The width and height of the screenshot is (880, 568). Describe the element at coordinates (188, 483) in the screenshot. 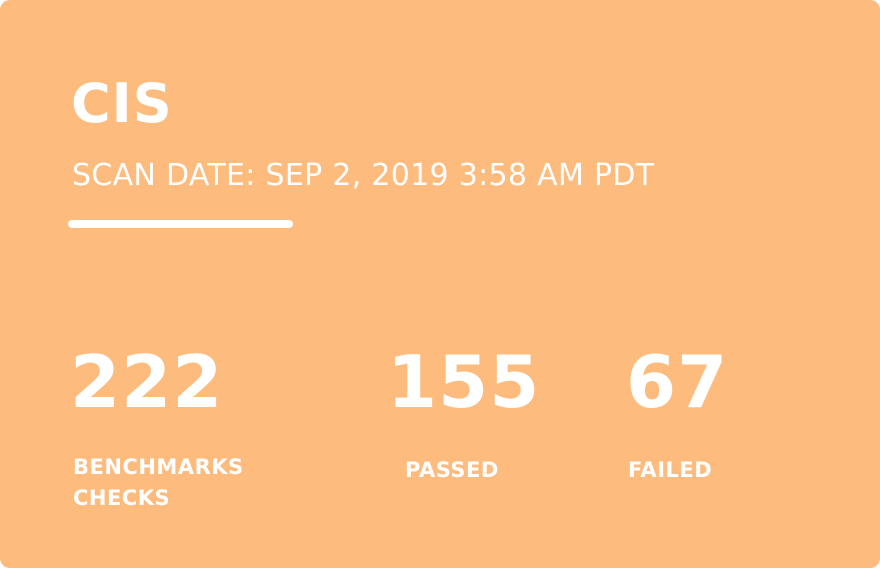

I see `benchmarks-checks-label: BENCHMARKS CHECKS` at that location.